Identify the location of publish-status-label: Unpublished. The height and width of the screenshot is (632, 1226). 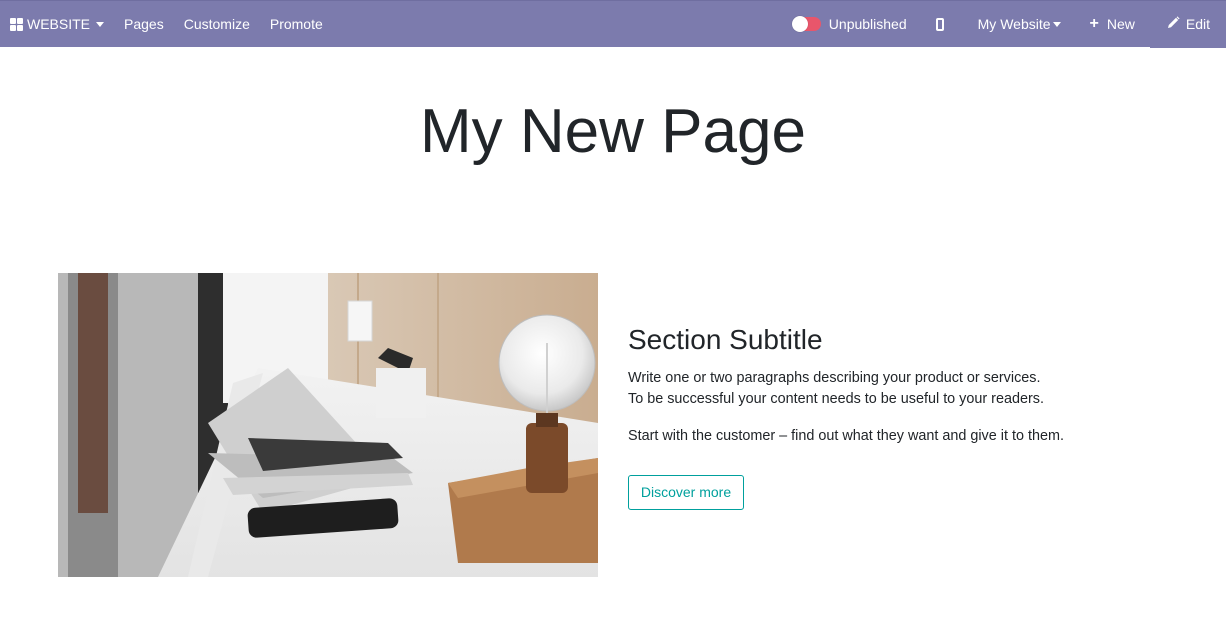
(867, 24).